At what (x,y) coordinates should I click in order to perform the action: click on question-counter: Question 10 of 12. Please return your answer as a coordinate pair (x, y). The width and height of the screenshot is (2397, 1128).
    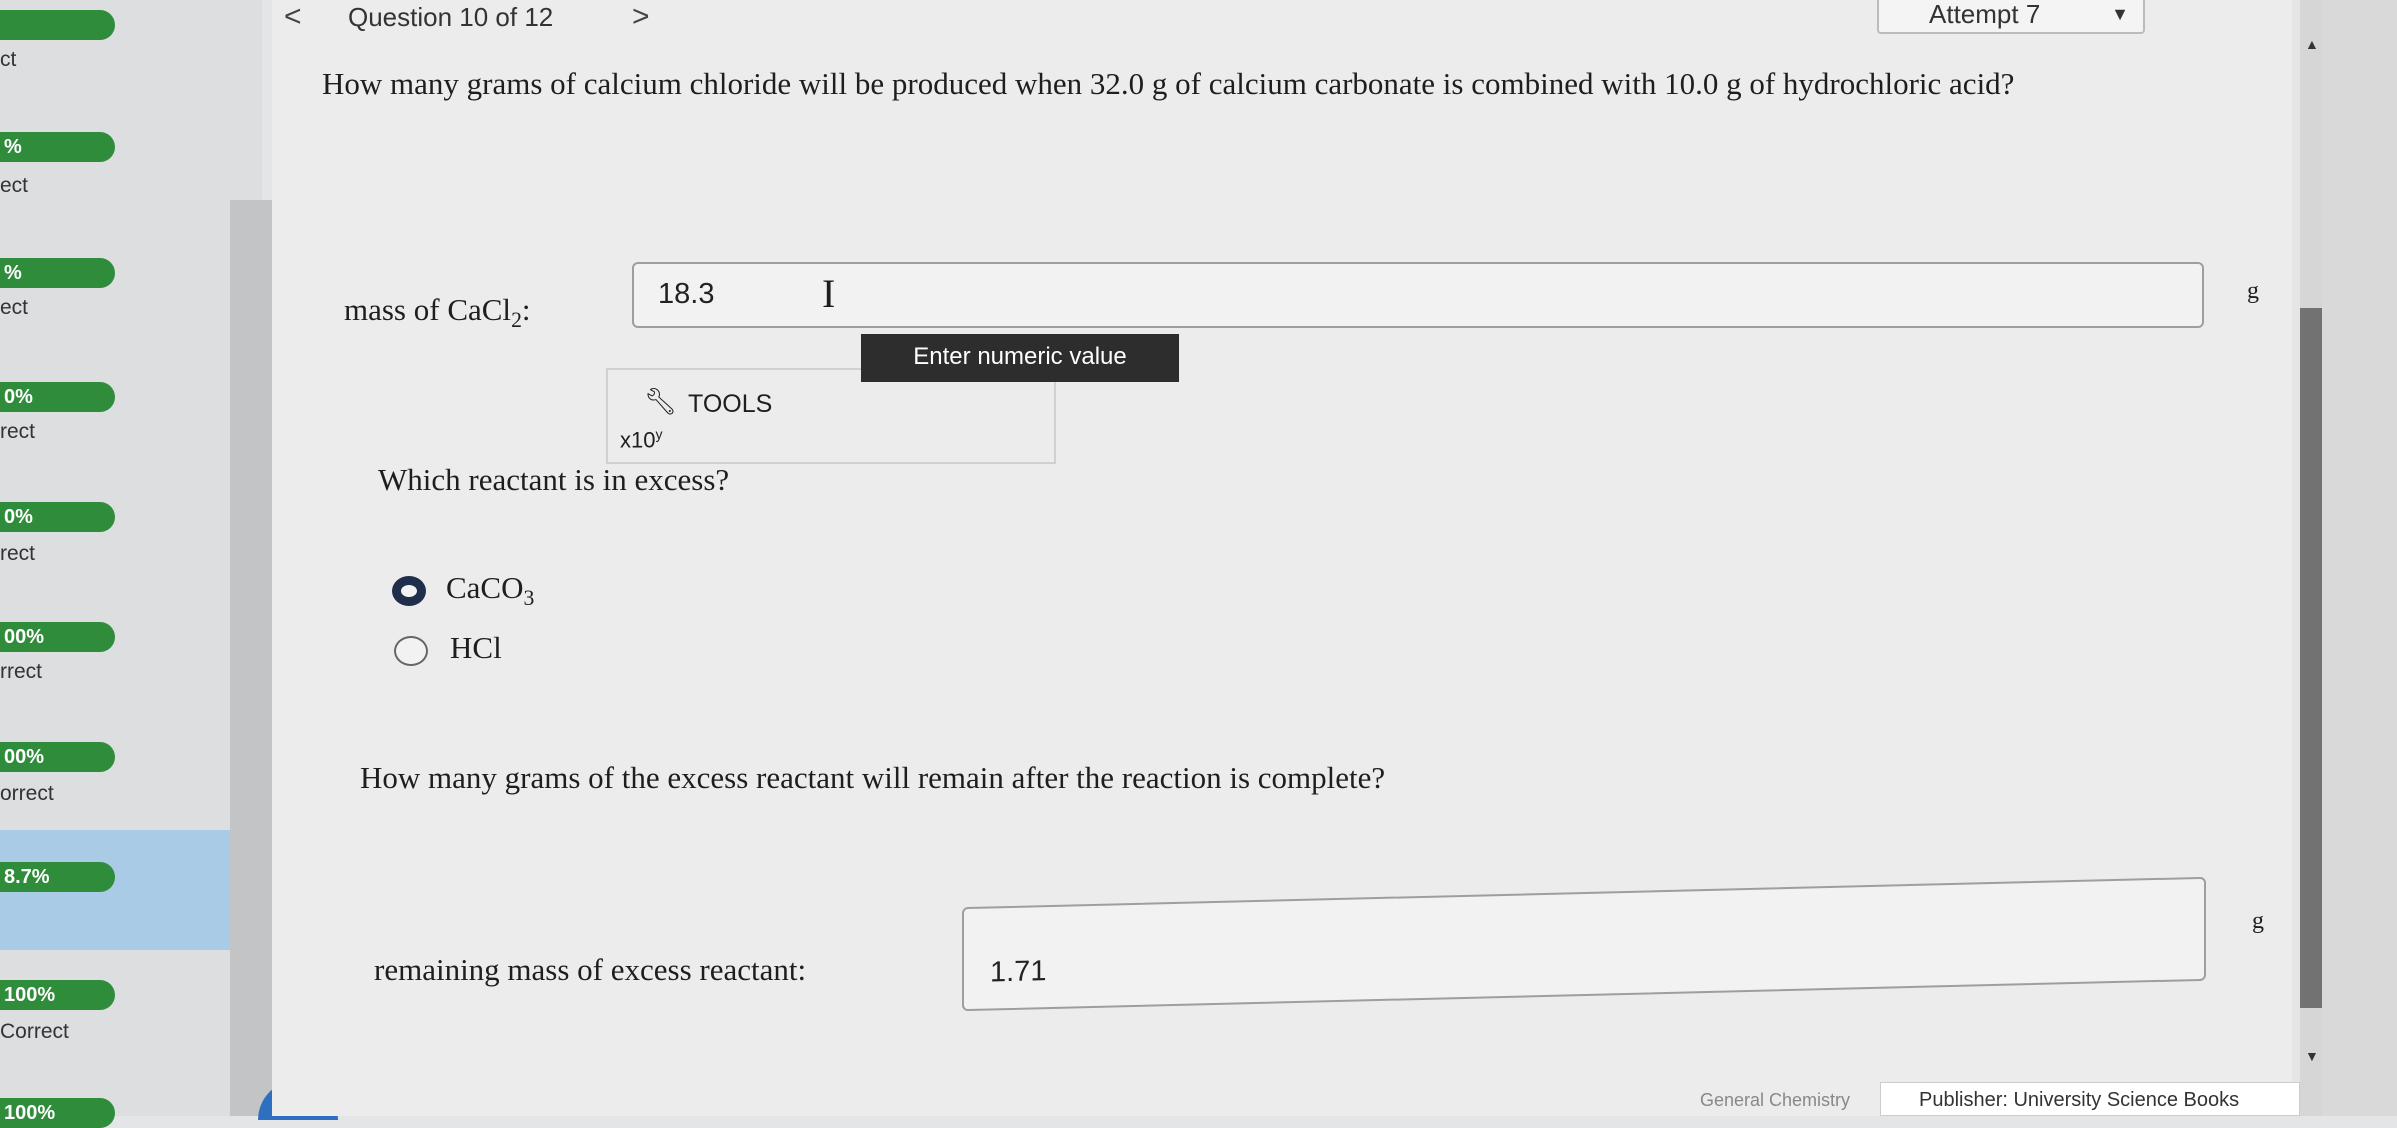
    Looking at the image, I should click on (451, 17).